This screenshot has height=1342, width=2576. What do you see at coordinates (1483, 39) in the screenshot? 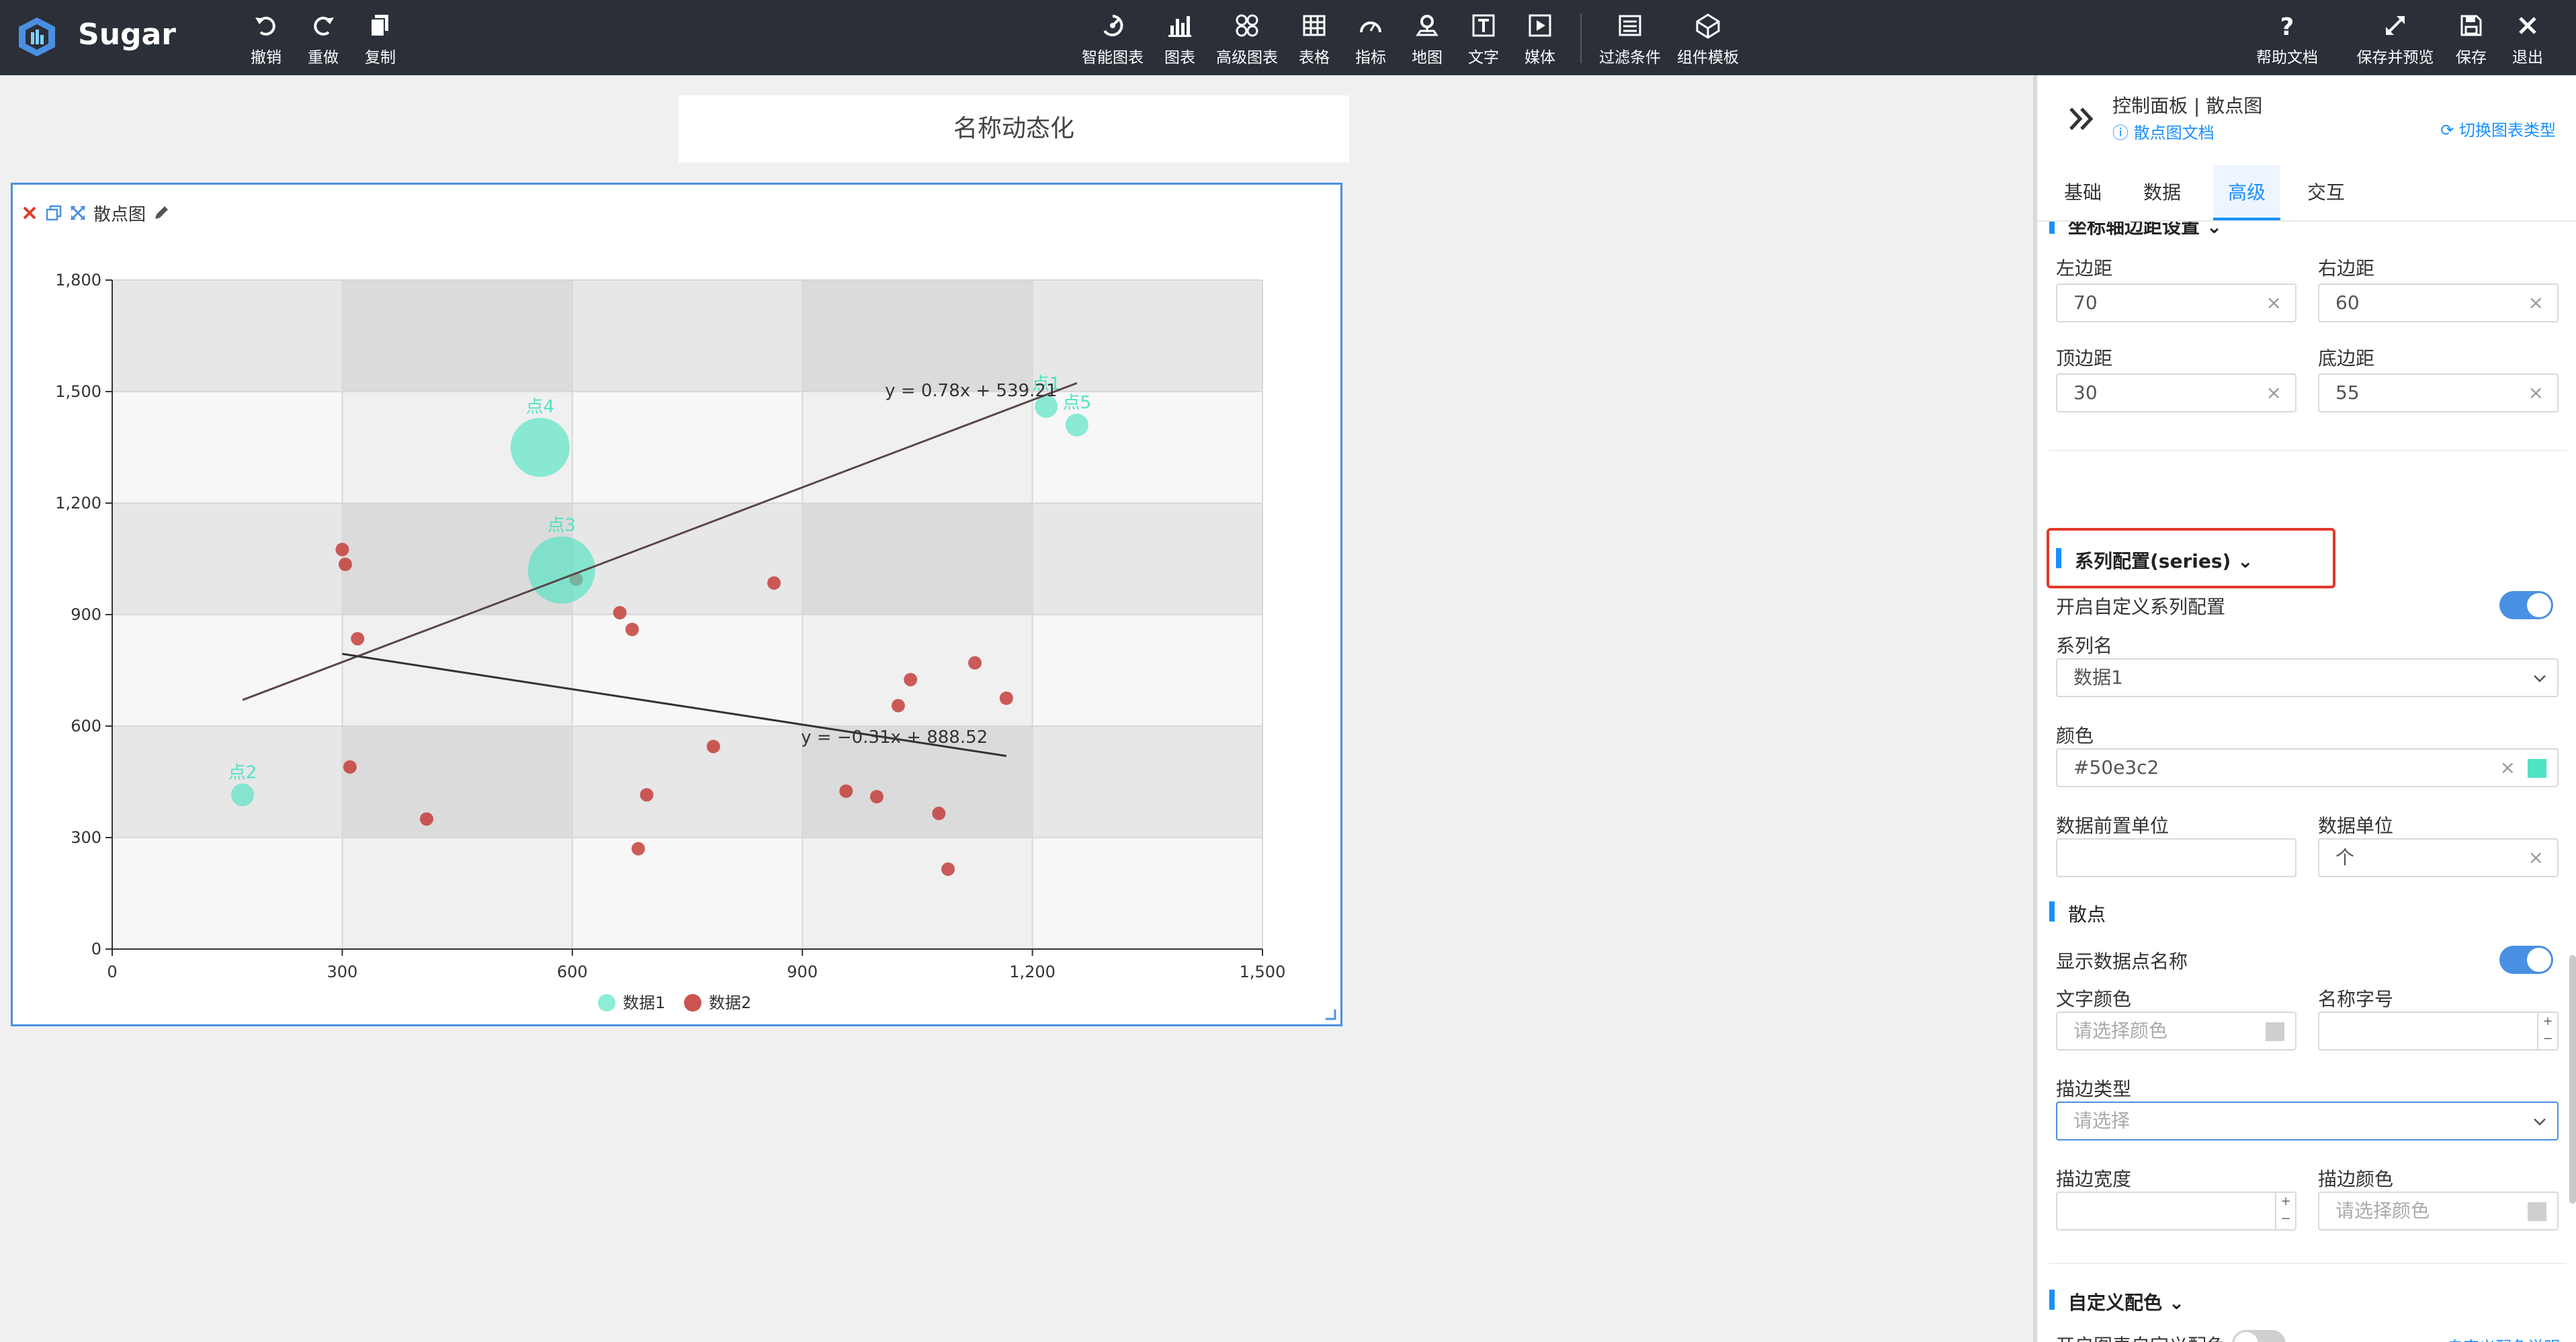
I see `text-button: 文字` at bounding box center [1483, 39].